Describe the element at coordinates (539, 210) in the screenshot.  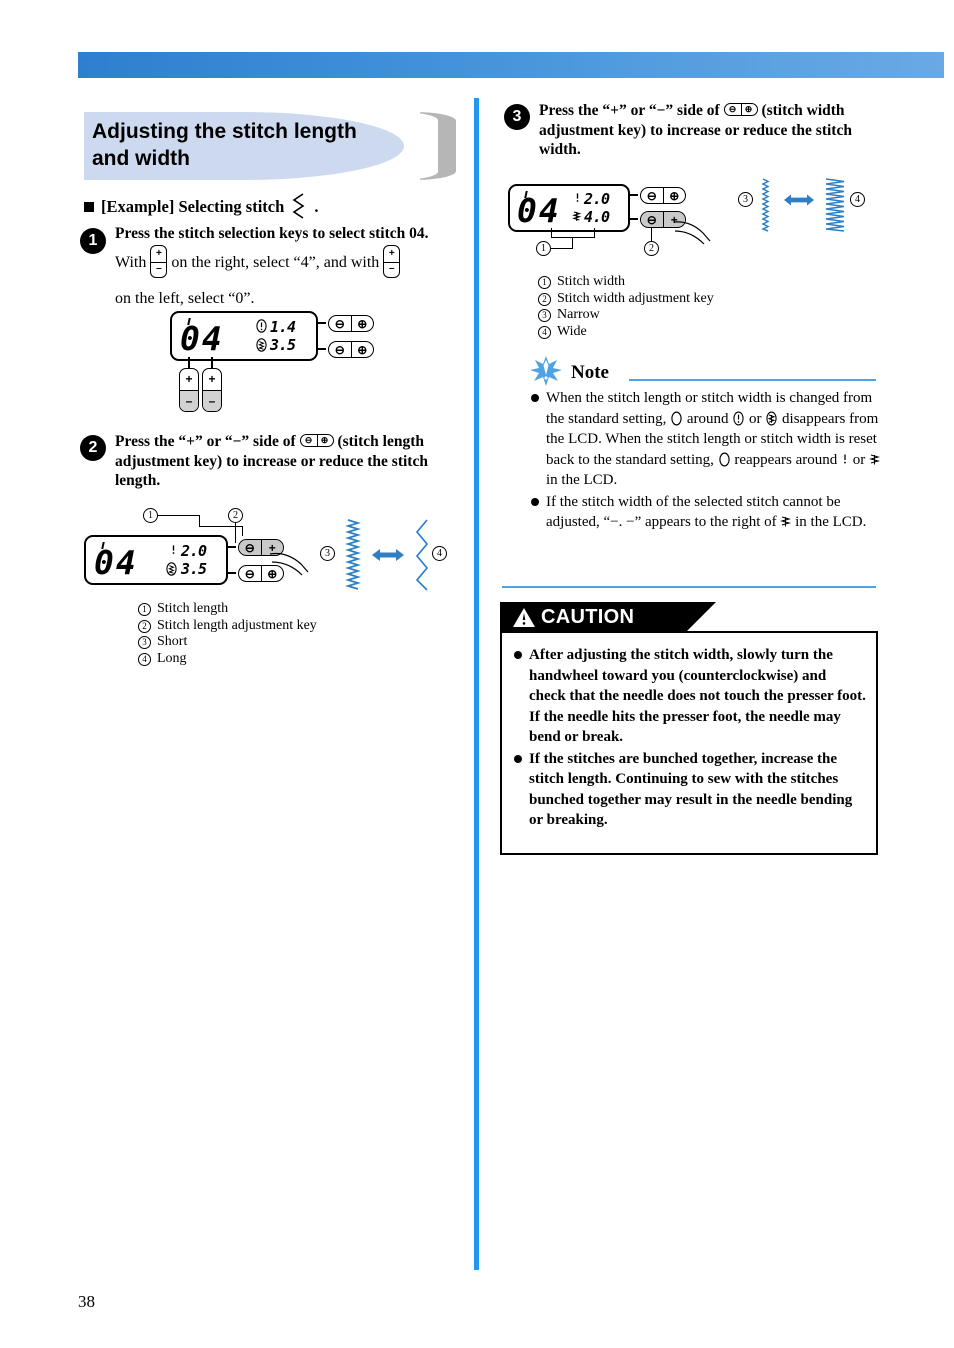
I see `step-3-lcd-stitch-number: 04` at that location.